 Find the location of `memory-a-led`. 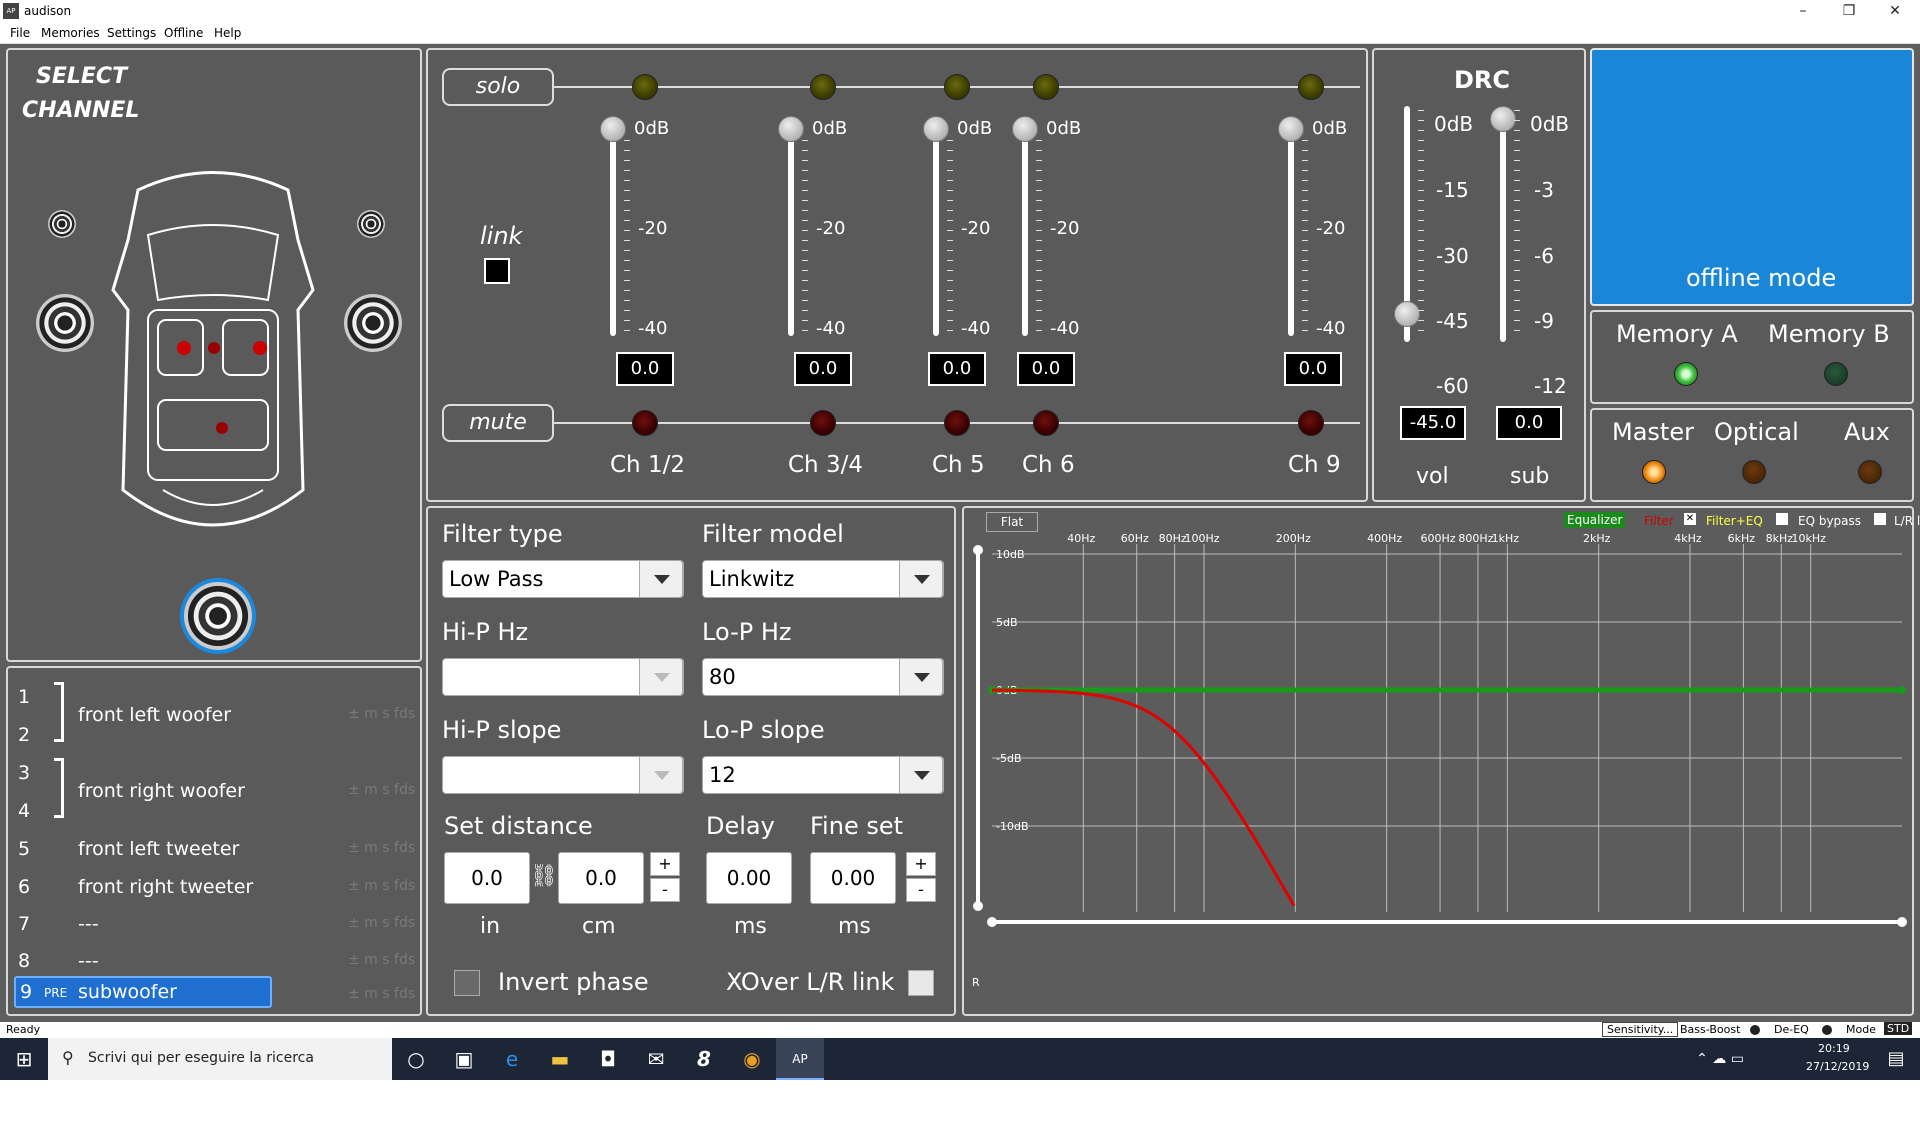

memory-a-led is located at coordinates (1686, 374).